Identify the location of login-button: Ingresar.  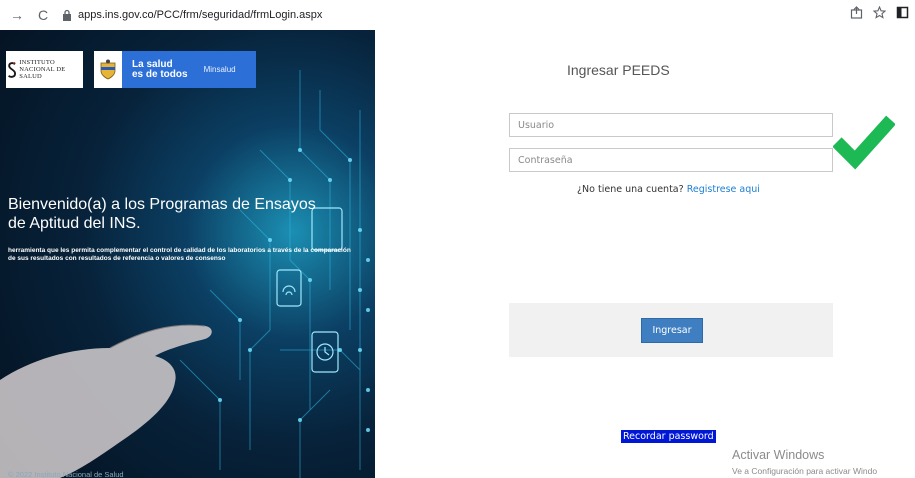
(672, 330).